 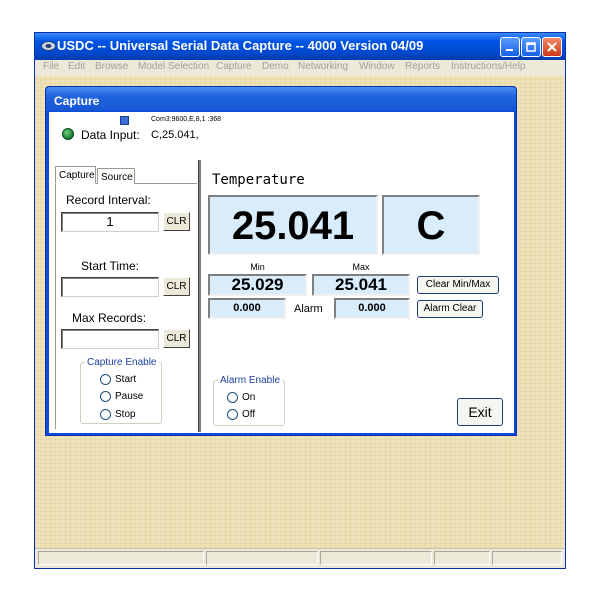 What do you see at coordinates (241, 397) in the screenshot?
I see `alarm-on-radio: On` at bounding box center [241, 397].